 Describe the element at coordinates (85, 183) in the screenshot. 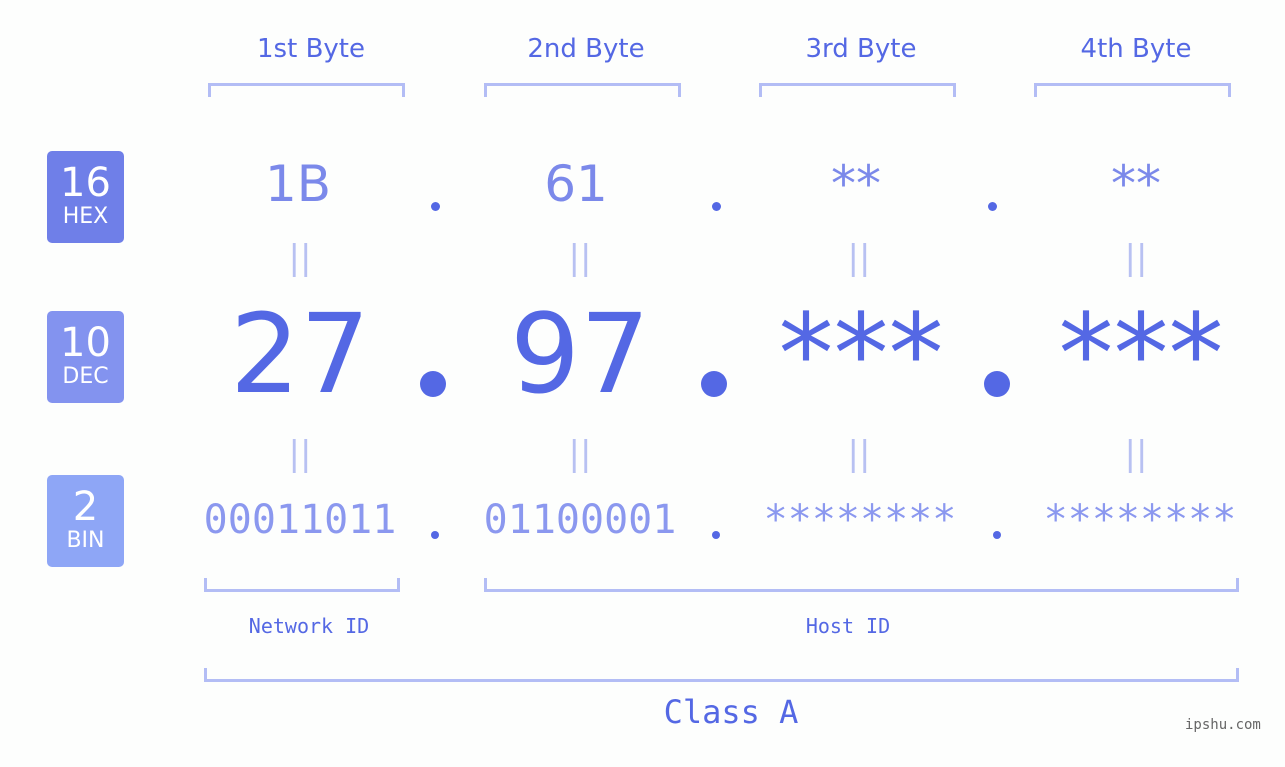

I see `hex-badge-base: 16` at that location.